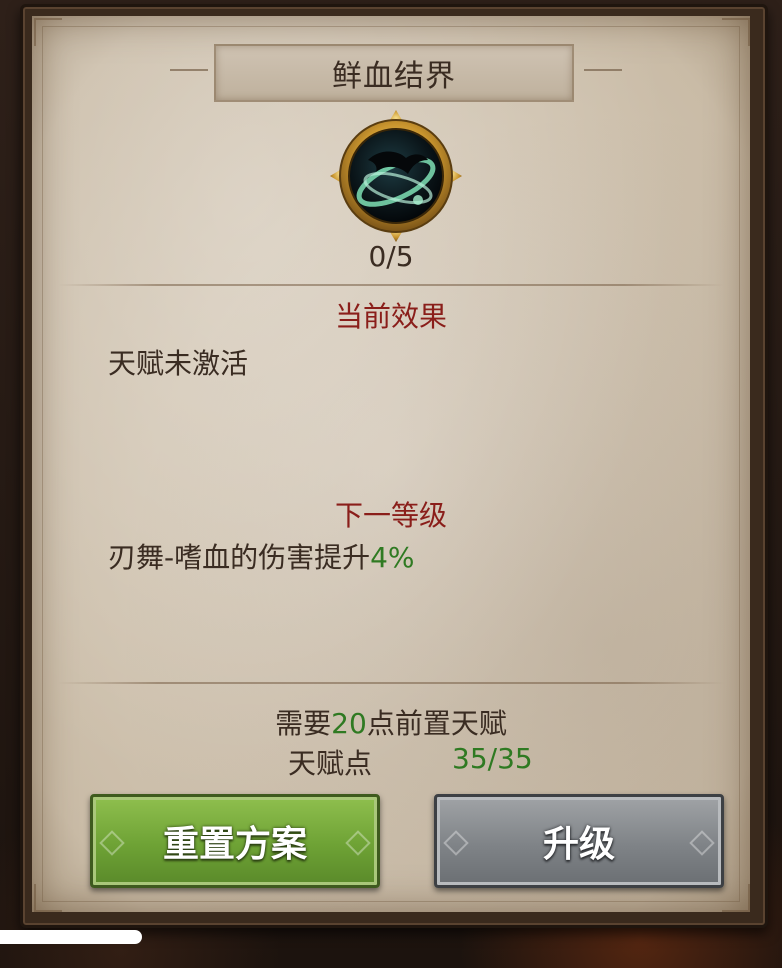 The height and width of the screenshot is (968, 782). What do you see at coordinates (390, 316) in the screenshot?
I see `current-effect-heading: 当前效果` at bounding box center [390, 316].